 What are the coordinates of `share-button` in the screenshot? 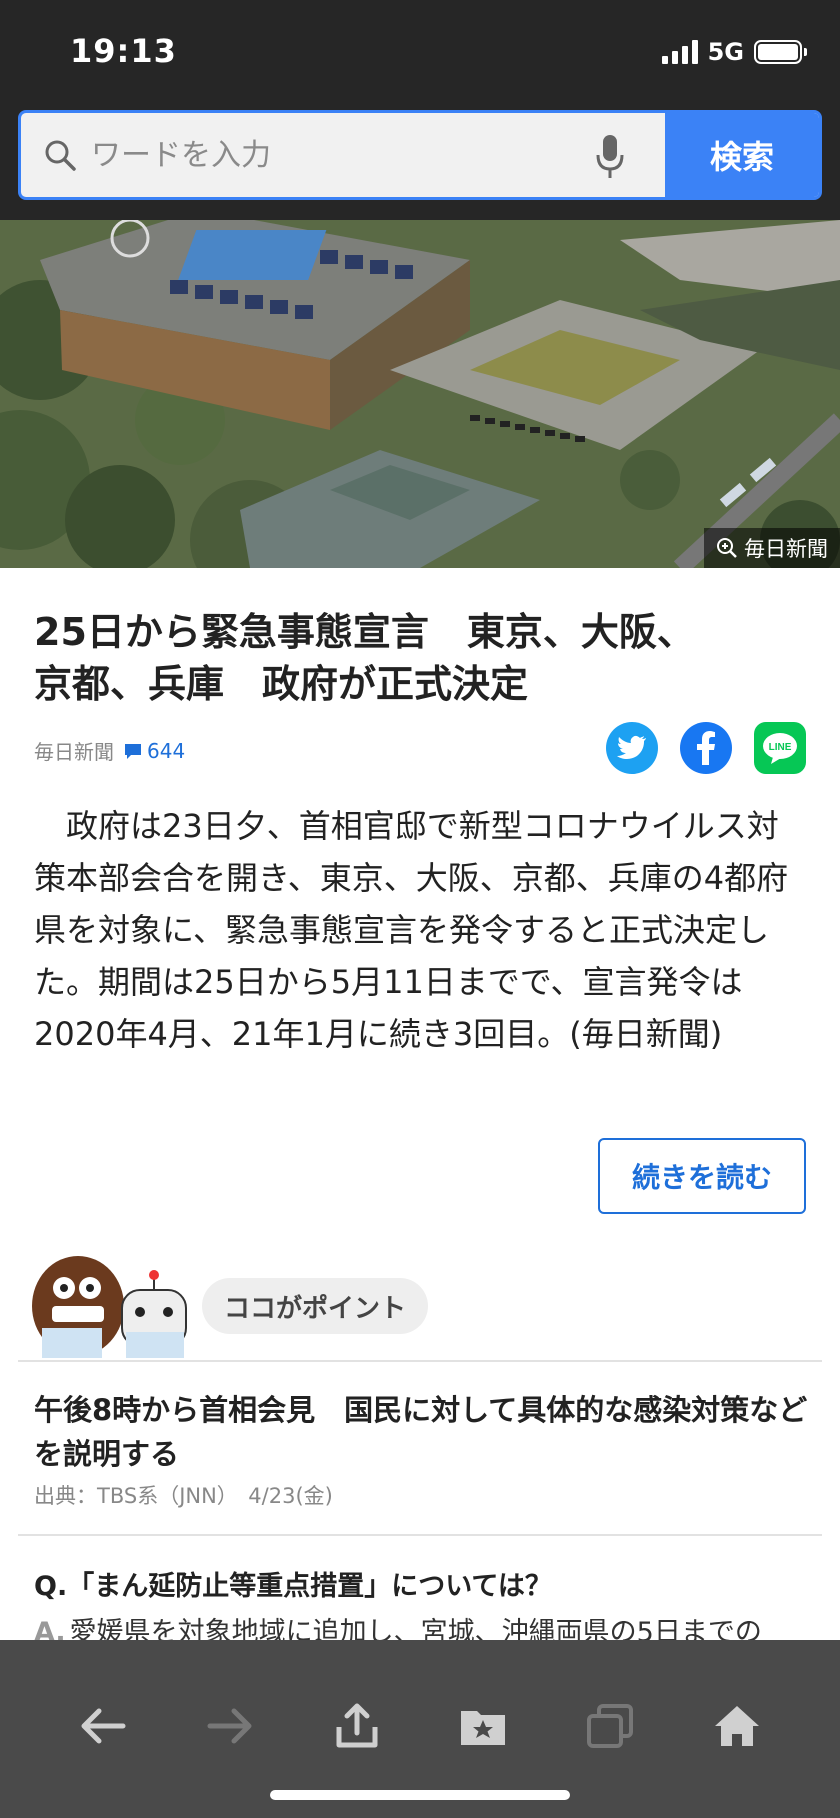 It's located at (357, 1726).